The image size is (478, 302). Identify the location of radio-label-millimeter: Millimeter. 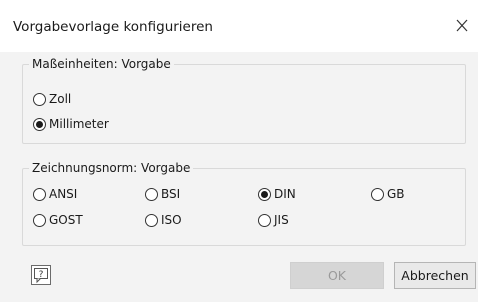
(79, 124).